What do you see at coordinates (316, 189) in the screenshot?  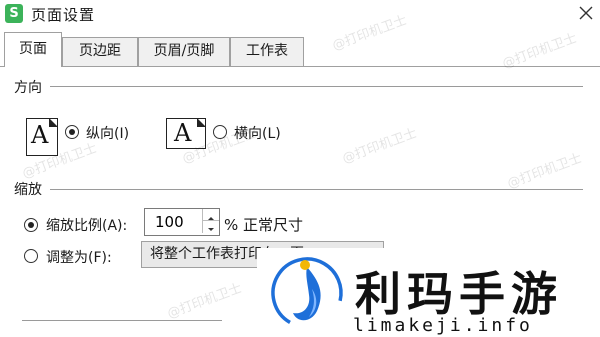 I see `scaling-divider` at bounding box center [316, 189].